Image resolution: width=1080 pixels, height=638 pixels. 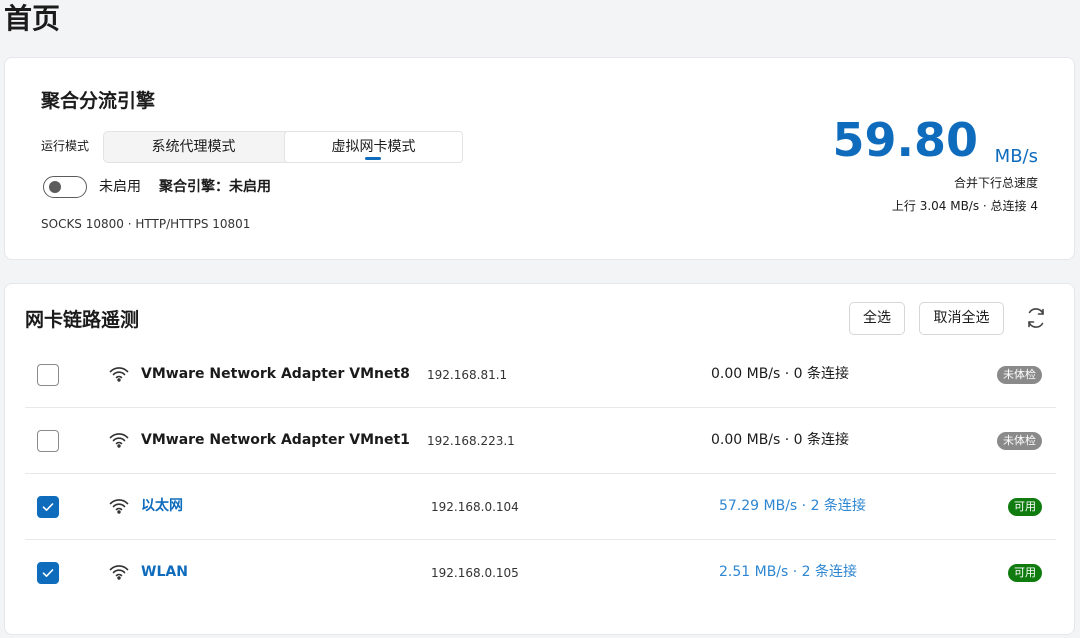 I want to click on nic-ip: 192.168.81.1, so click(x=467, y=375).